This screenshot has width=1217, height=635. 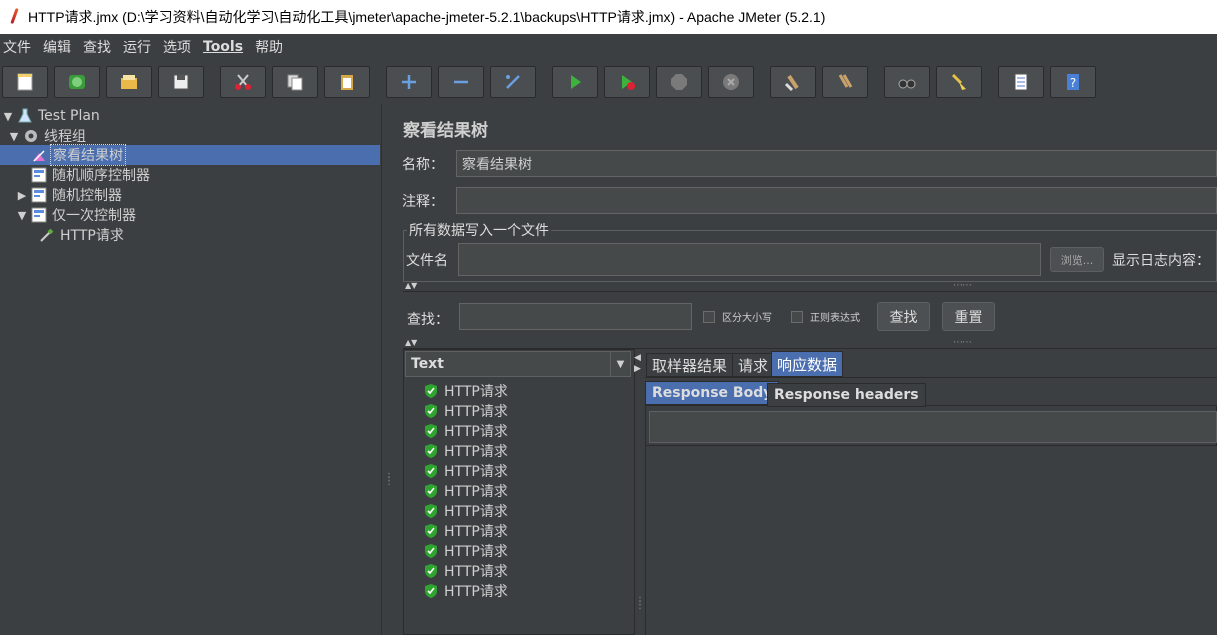 I want to click on vertical-grip: ⋮ ⋮, so click(x=640, y=604).